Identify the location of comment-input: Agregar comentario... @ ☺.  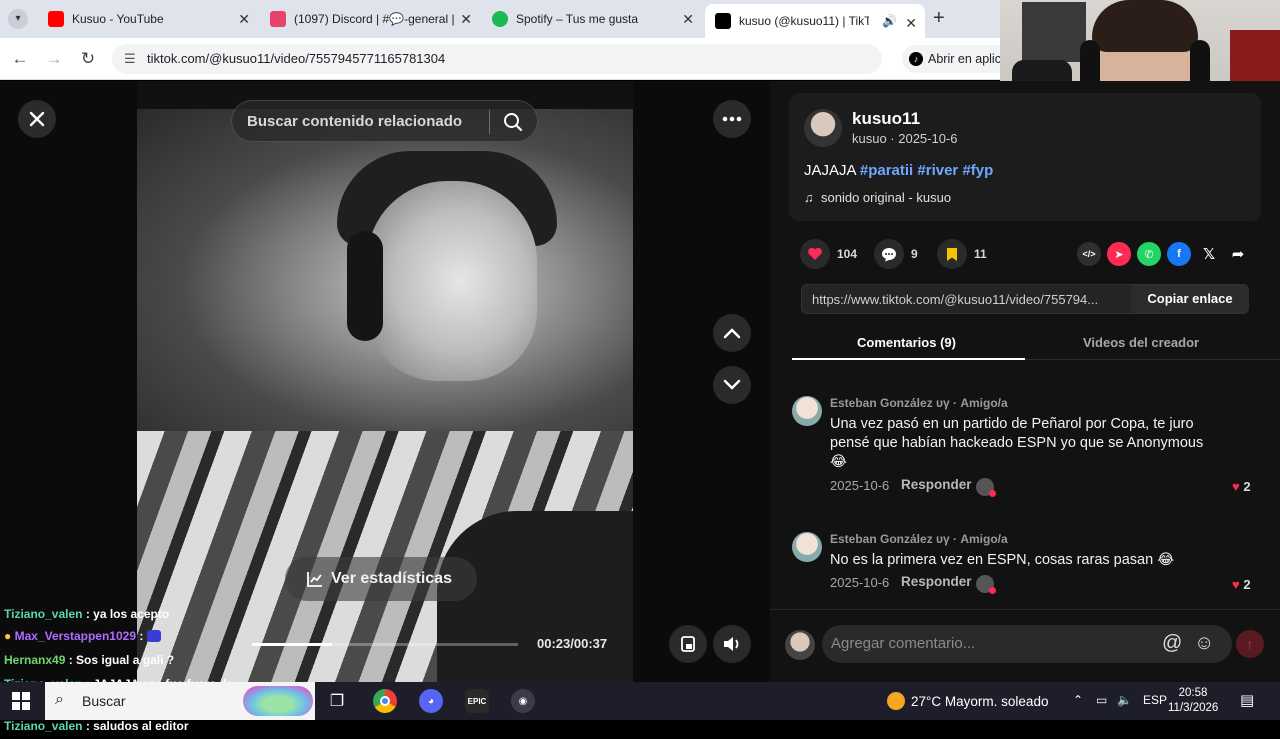
(1027, 644).